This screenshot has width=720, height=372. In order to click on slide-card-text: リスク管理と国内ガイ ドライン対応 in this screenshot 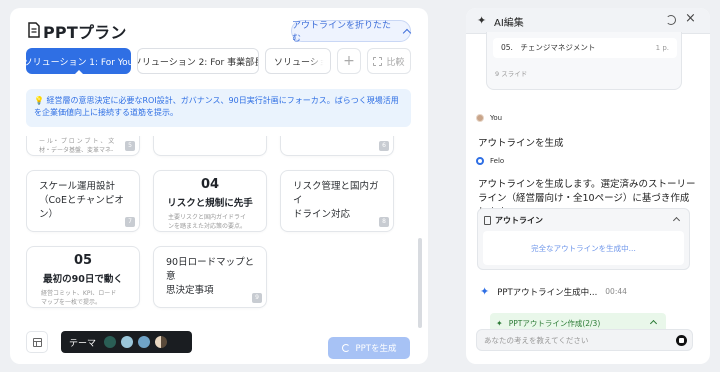, I will do `click(336, 200)`.